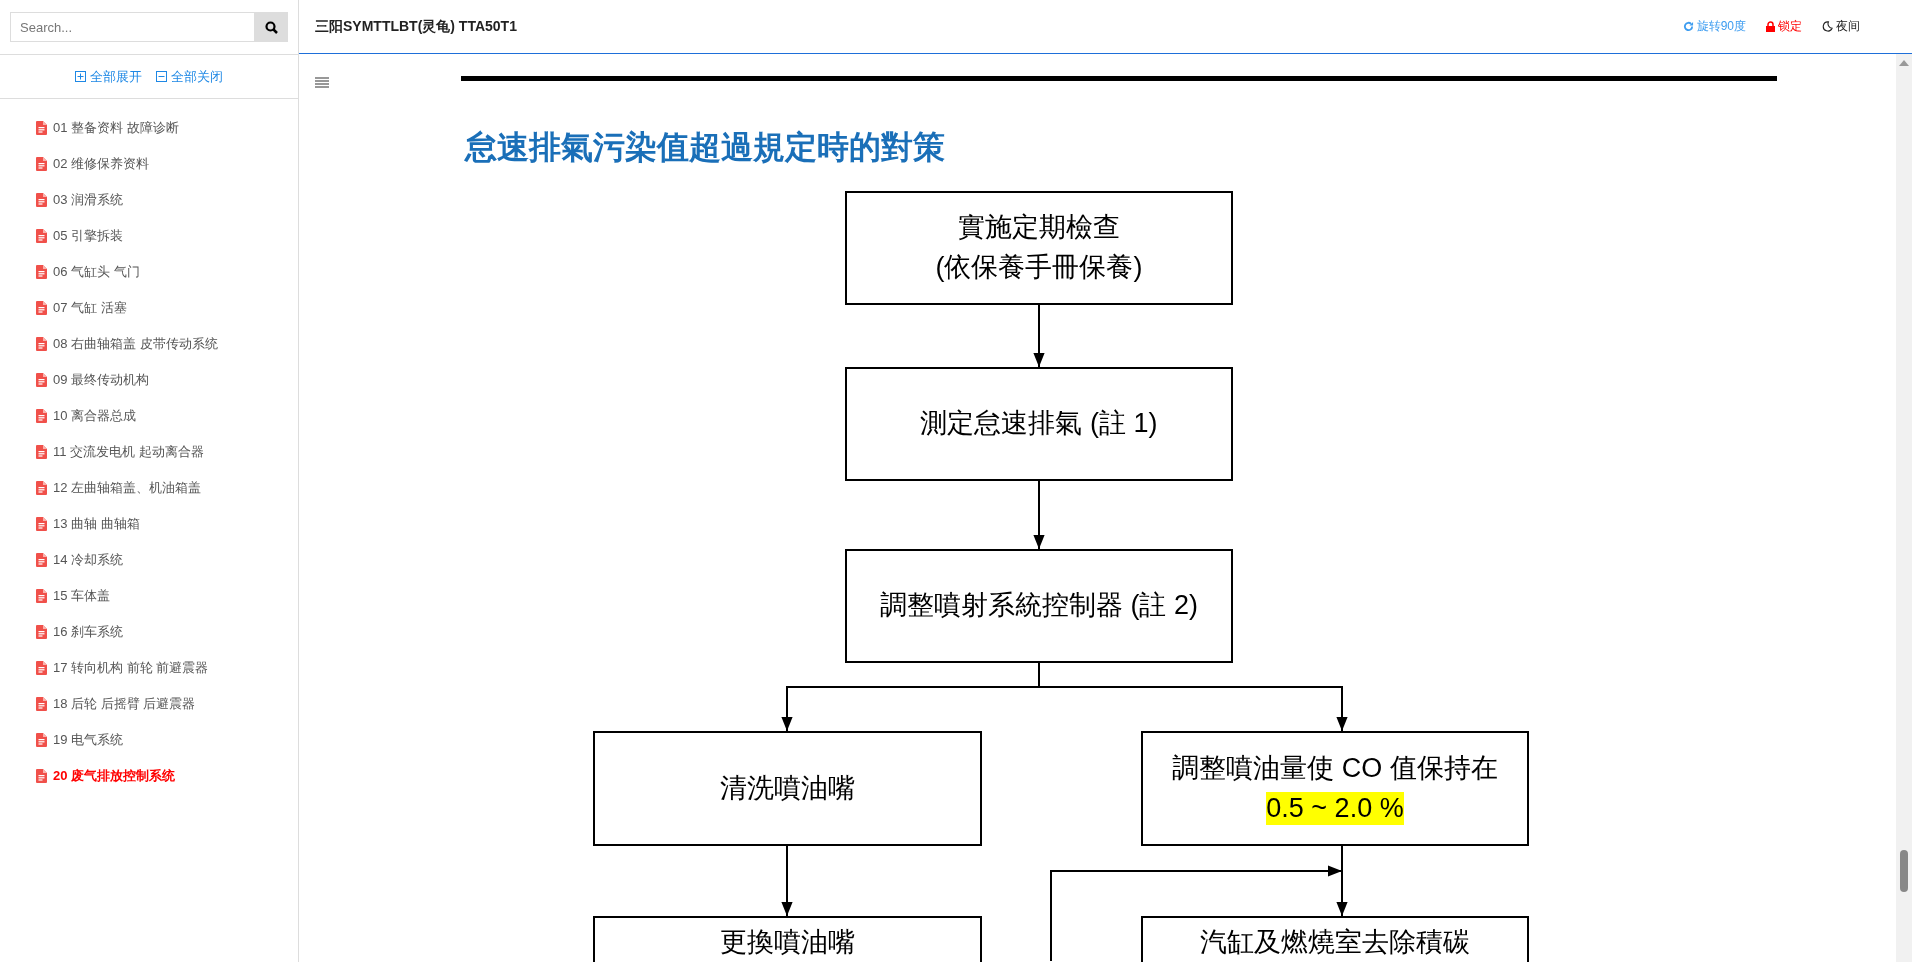  I want to click on box-text: 更換噴油嘴, so click(787, 942).